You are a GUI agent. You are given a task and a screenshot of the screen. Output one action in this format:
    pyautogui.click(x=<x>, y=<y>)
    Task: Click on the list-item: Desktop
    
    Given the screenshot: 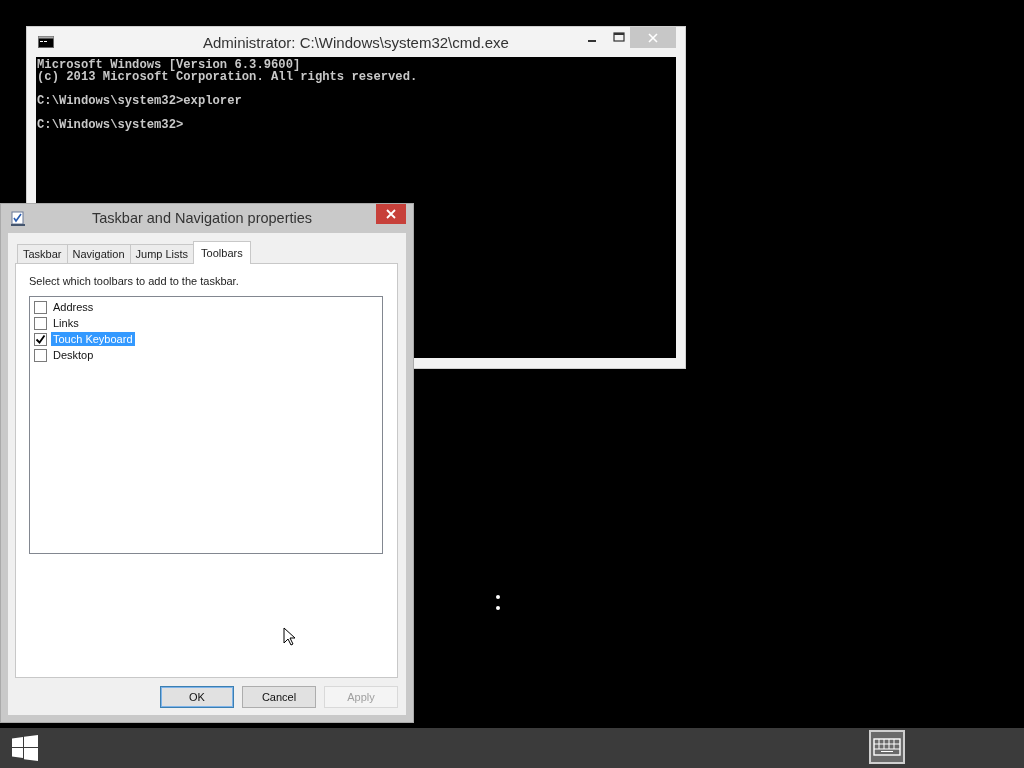 What is the action you would take?
    pyautogui.click(x=73, y=355)
    